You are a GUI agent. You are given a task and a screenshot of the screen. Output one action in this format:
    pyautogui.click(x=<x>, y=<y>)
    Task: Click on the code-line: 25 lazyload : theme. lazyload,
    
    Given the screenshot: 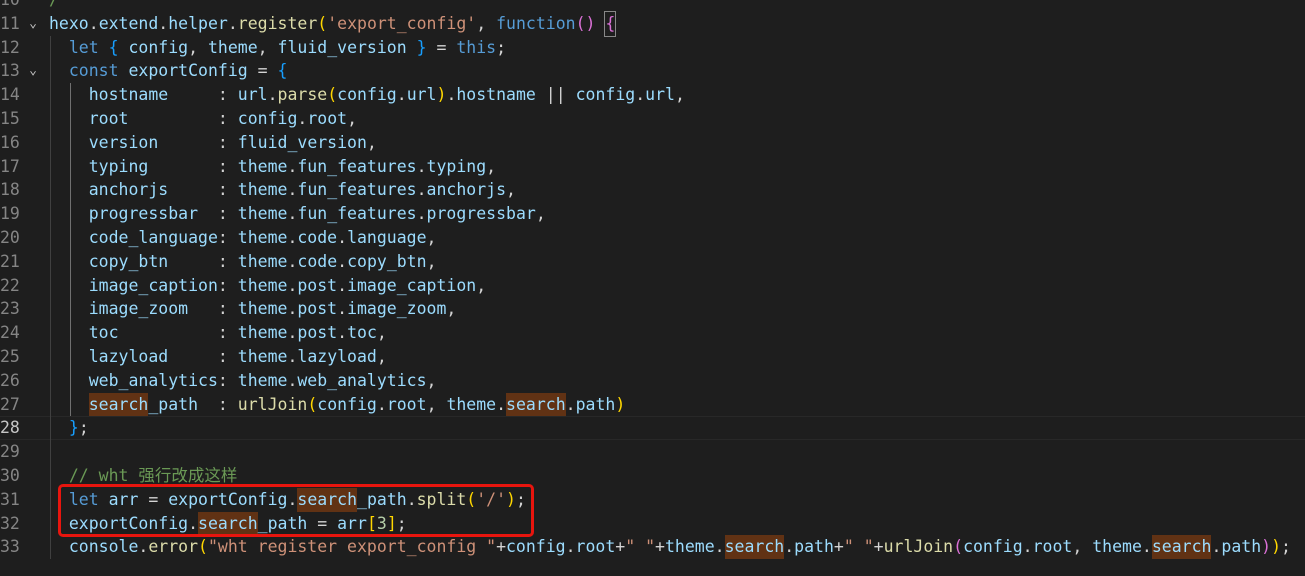 What is the action you would take?
    pyautogui.click(x=652, y=357)
    